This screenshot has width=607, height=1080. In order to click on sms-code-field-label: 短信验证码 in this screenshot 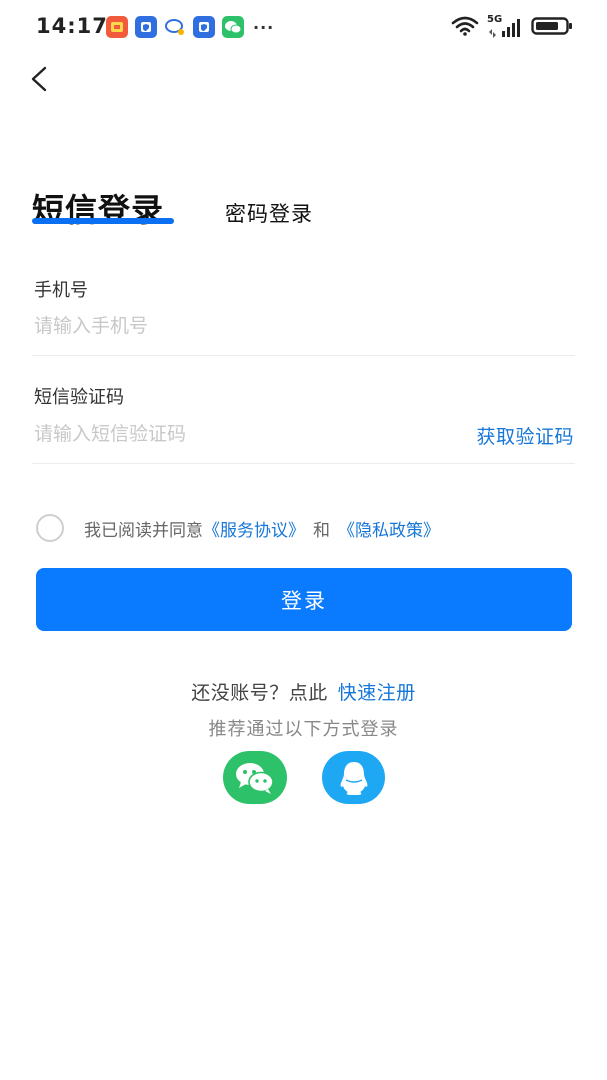, I will do `click(79, 397)`.